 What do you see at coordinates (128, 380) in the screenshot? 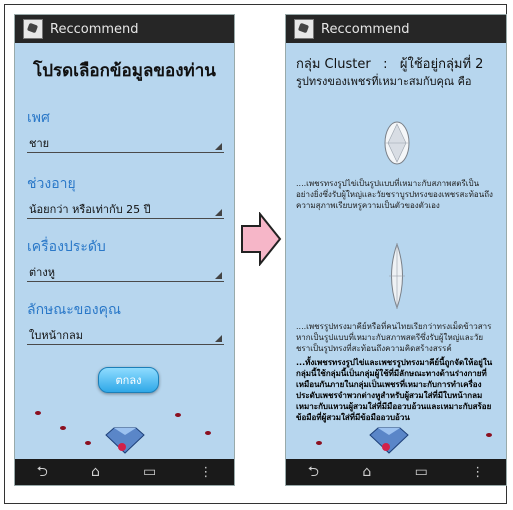
I see `ok-button: ตกลง` at bounding box center [128, 380].